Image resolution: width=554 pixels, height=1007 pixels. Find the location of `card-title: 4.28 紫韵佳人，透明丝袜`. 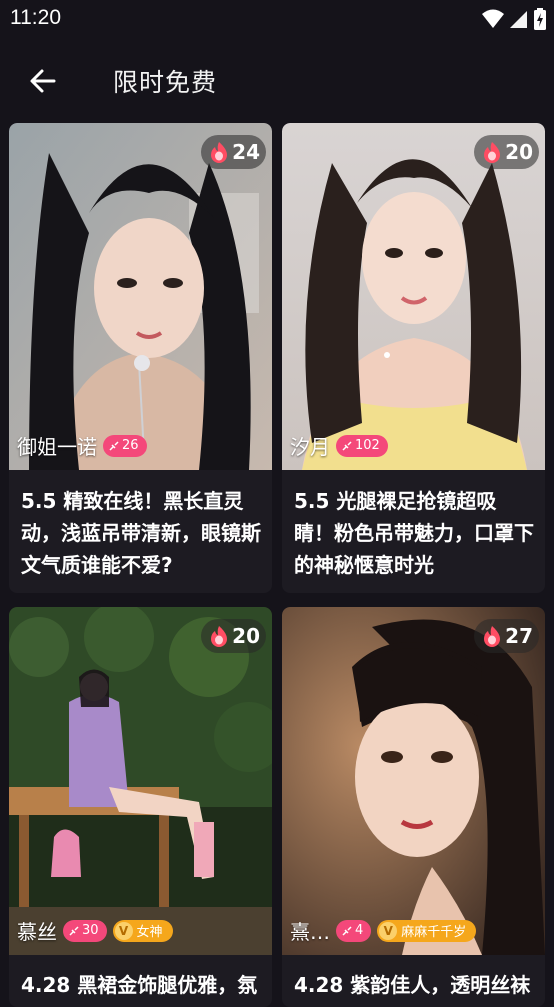

card-title: 4.28 紫韵佳人，透明丝袜 is located at coordinates (412, 985).